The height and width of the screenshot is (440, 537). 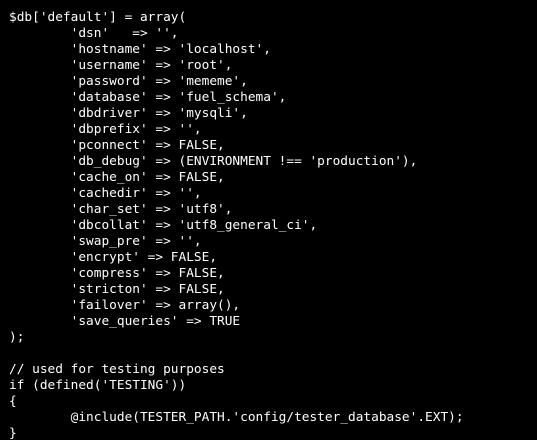 What do you see at coordinates (98, 17) in the screenshot?
I see `code-line: $db['default'] = array(` at bounding box center [98, 17].